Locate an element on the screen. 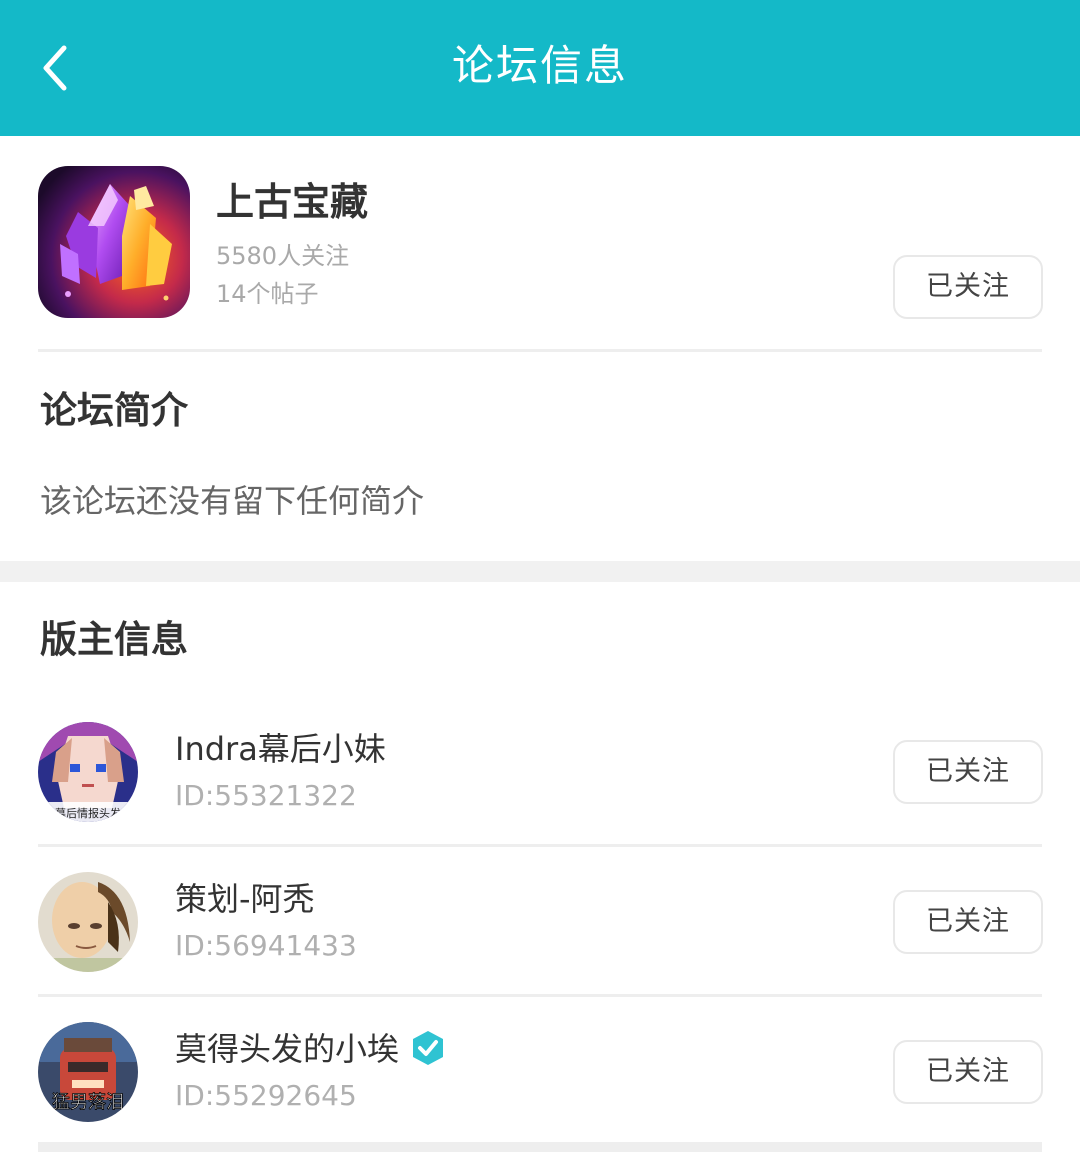  avatar: 猛男落泪 is located at coordinates (88, 1072).